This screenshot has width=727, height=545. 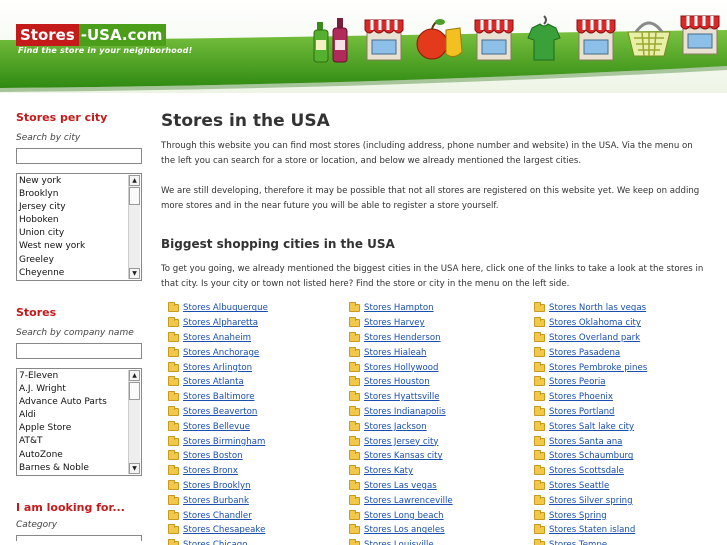 I want to click on city-store-link: Stores Arlington, so click(x=218, y=367).